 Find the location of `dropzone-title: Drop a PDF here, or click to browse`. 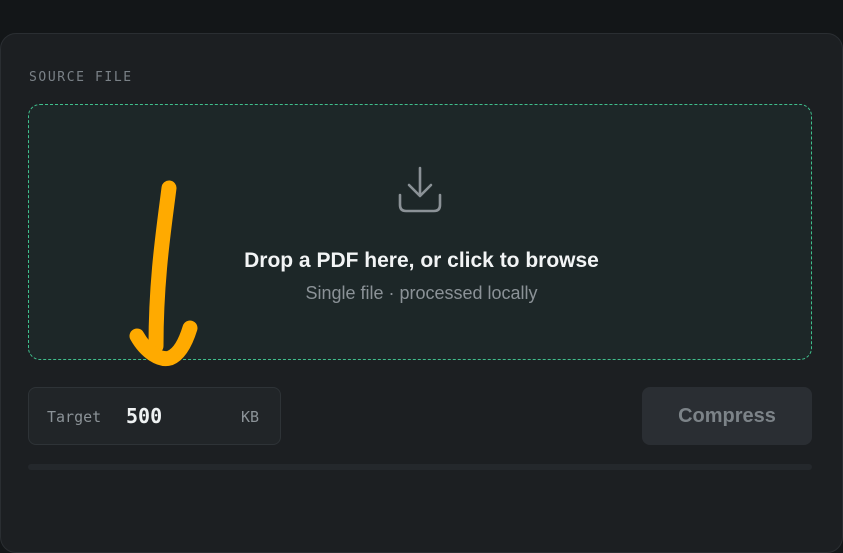

dropzone-title: Drop a PDF here, or click to browse is located at coordinates (421, 260).